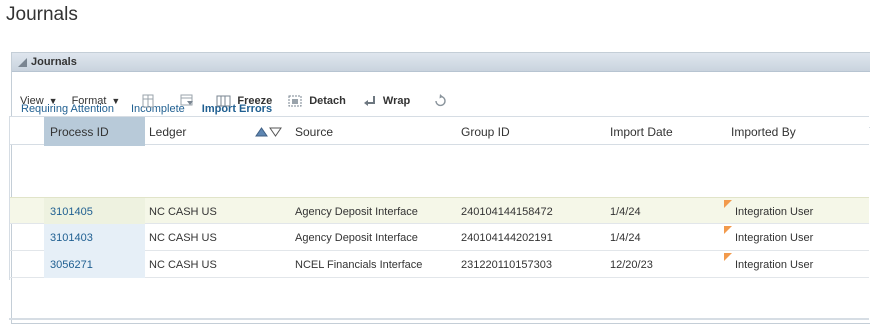  I want to click on process-id-link: 3056271, so click(71, 265).